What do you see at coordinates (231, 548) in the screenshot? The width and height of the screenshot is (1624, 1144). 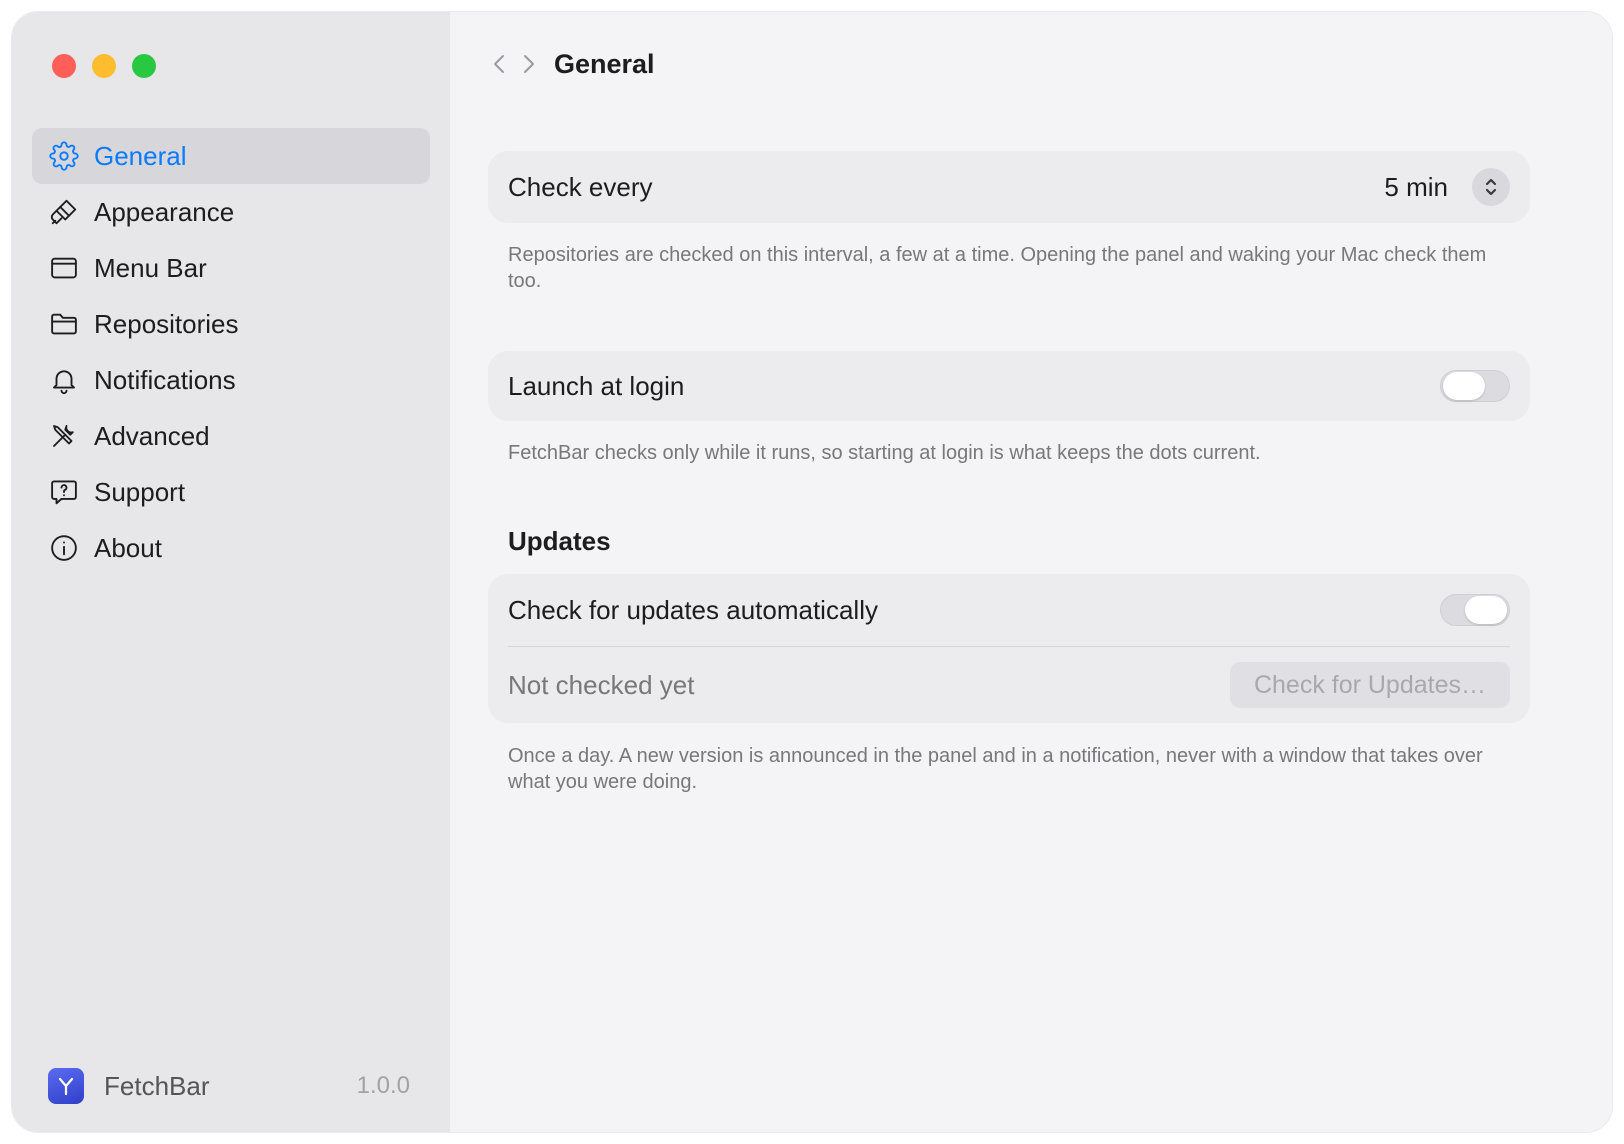 I see `sidebar-item-about: About` at bounding box center [231, 548].